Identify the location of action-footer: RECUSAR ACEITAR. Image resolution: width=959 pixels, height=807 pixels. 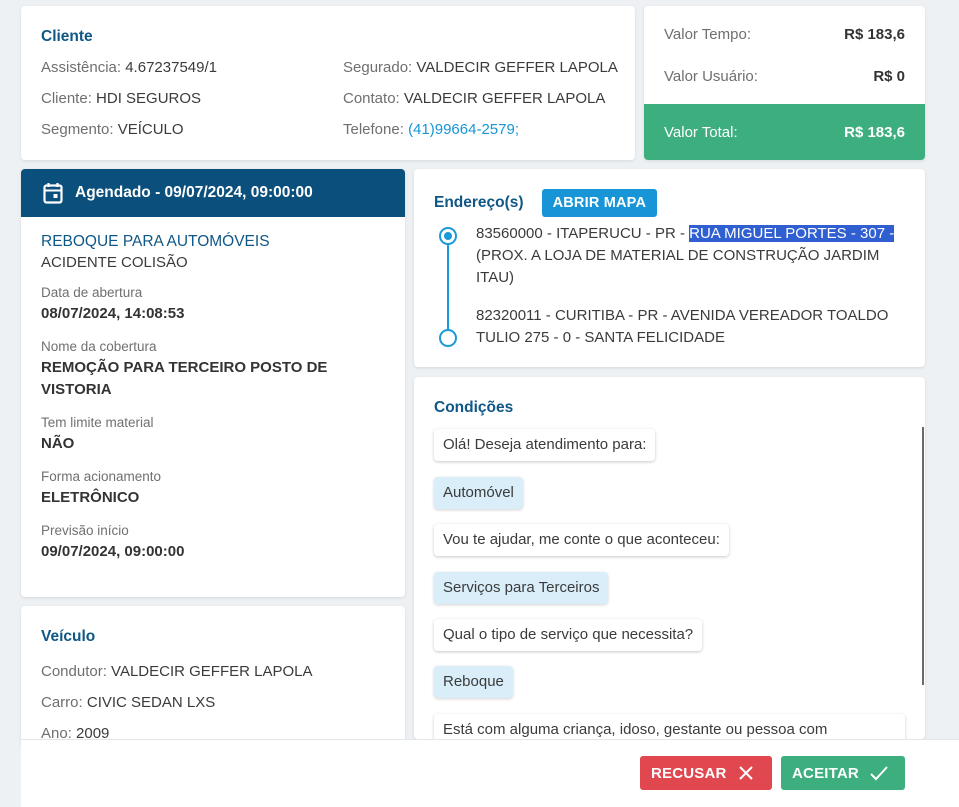
(490, 773).